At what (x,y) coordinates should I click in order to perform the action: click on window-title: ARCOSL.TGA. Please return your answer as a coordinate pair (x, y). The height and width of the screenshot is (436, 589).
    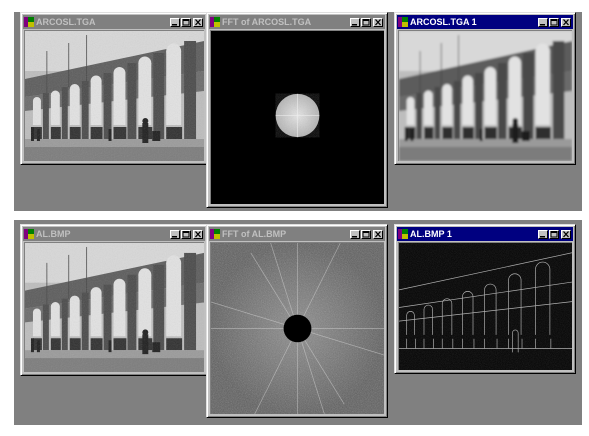
    Looking at the image, I should click on (66, 22).